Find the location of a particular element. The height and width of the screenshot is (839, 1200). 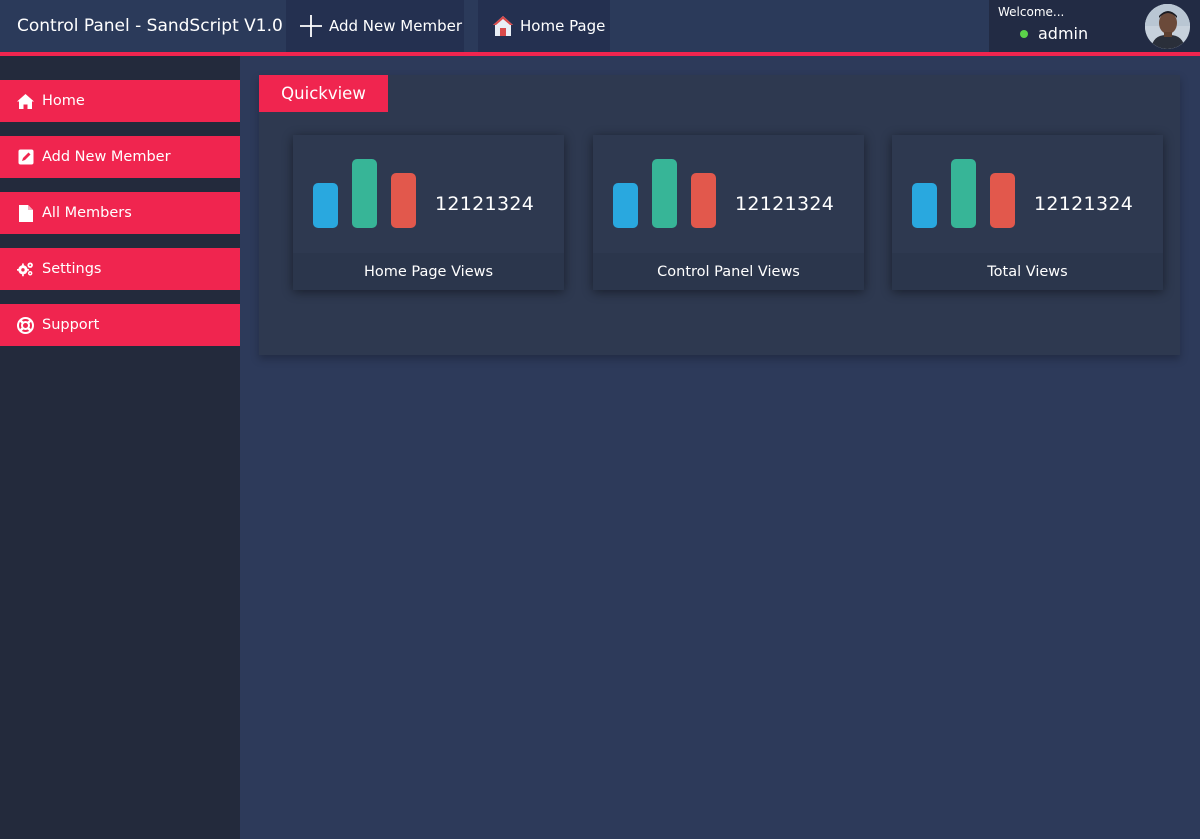

home-page-button: Home Page is located at coordinates (544, 26).